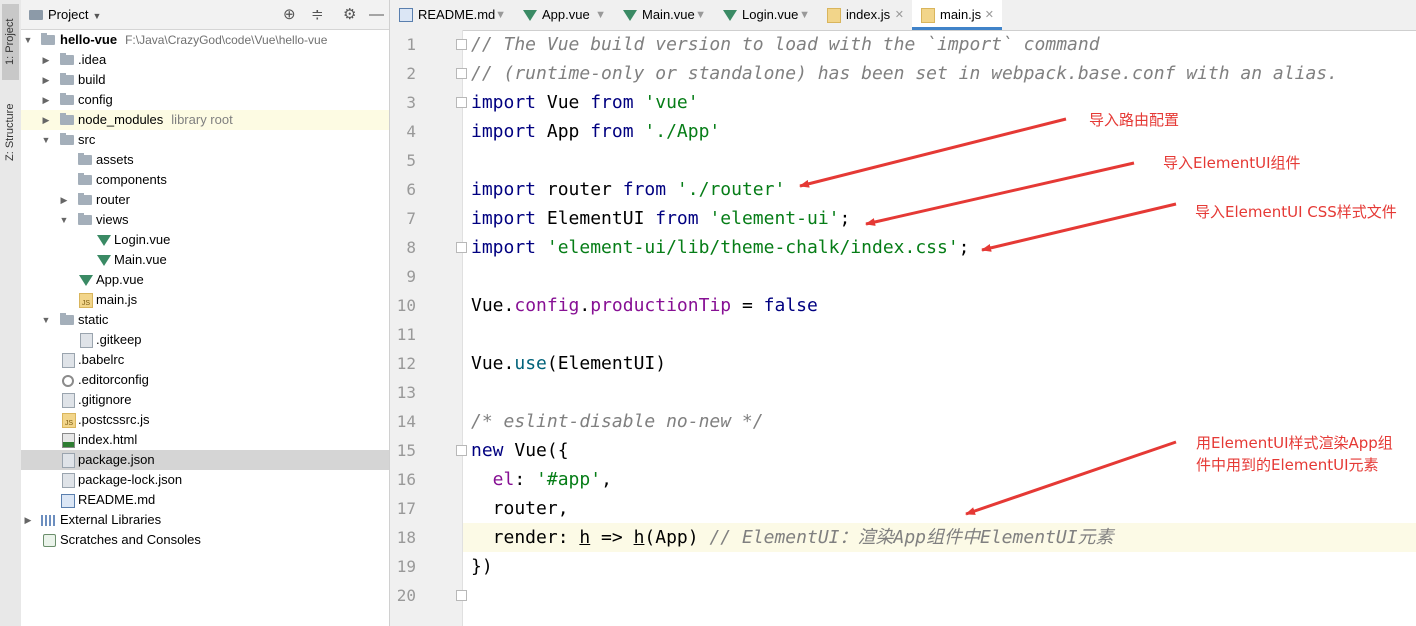 This screenshot has height=626, width=1416. Describe the element at coordinates (205, 280) in the screenshot. I see `tree-item-app-vue: App.vue` at that location.